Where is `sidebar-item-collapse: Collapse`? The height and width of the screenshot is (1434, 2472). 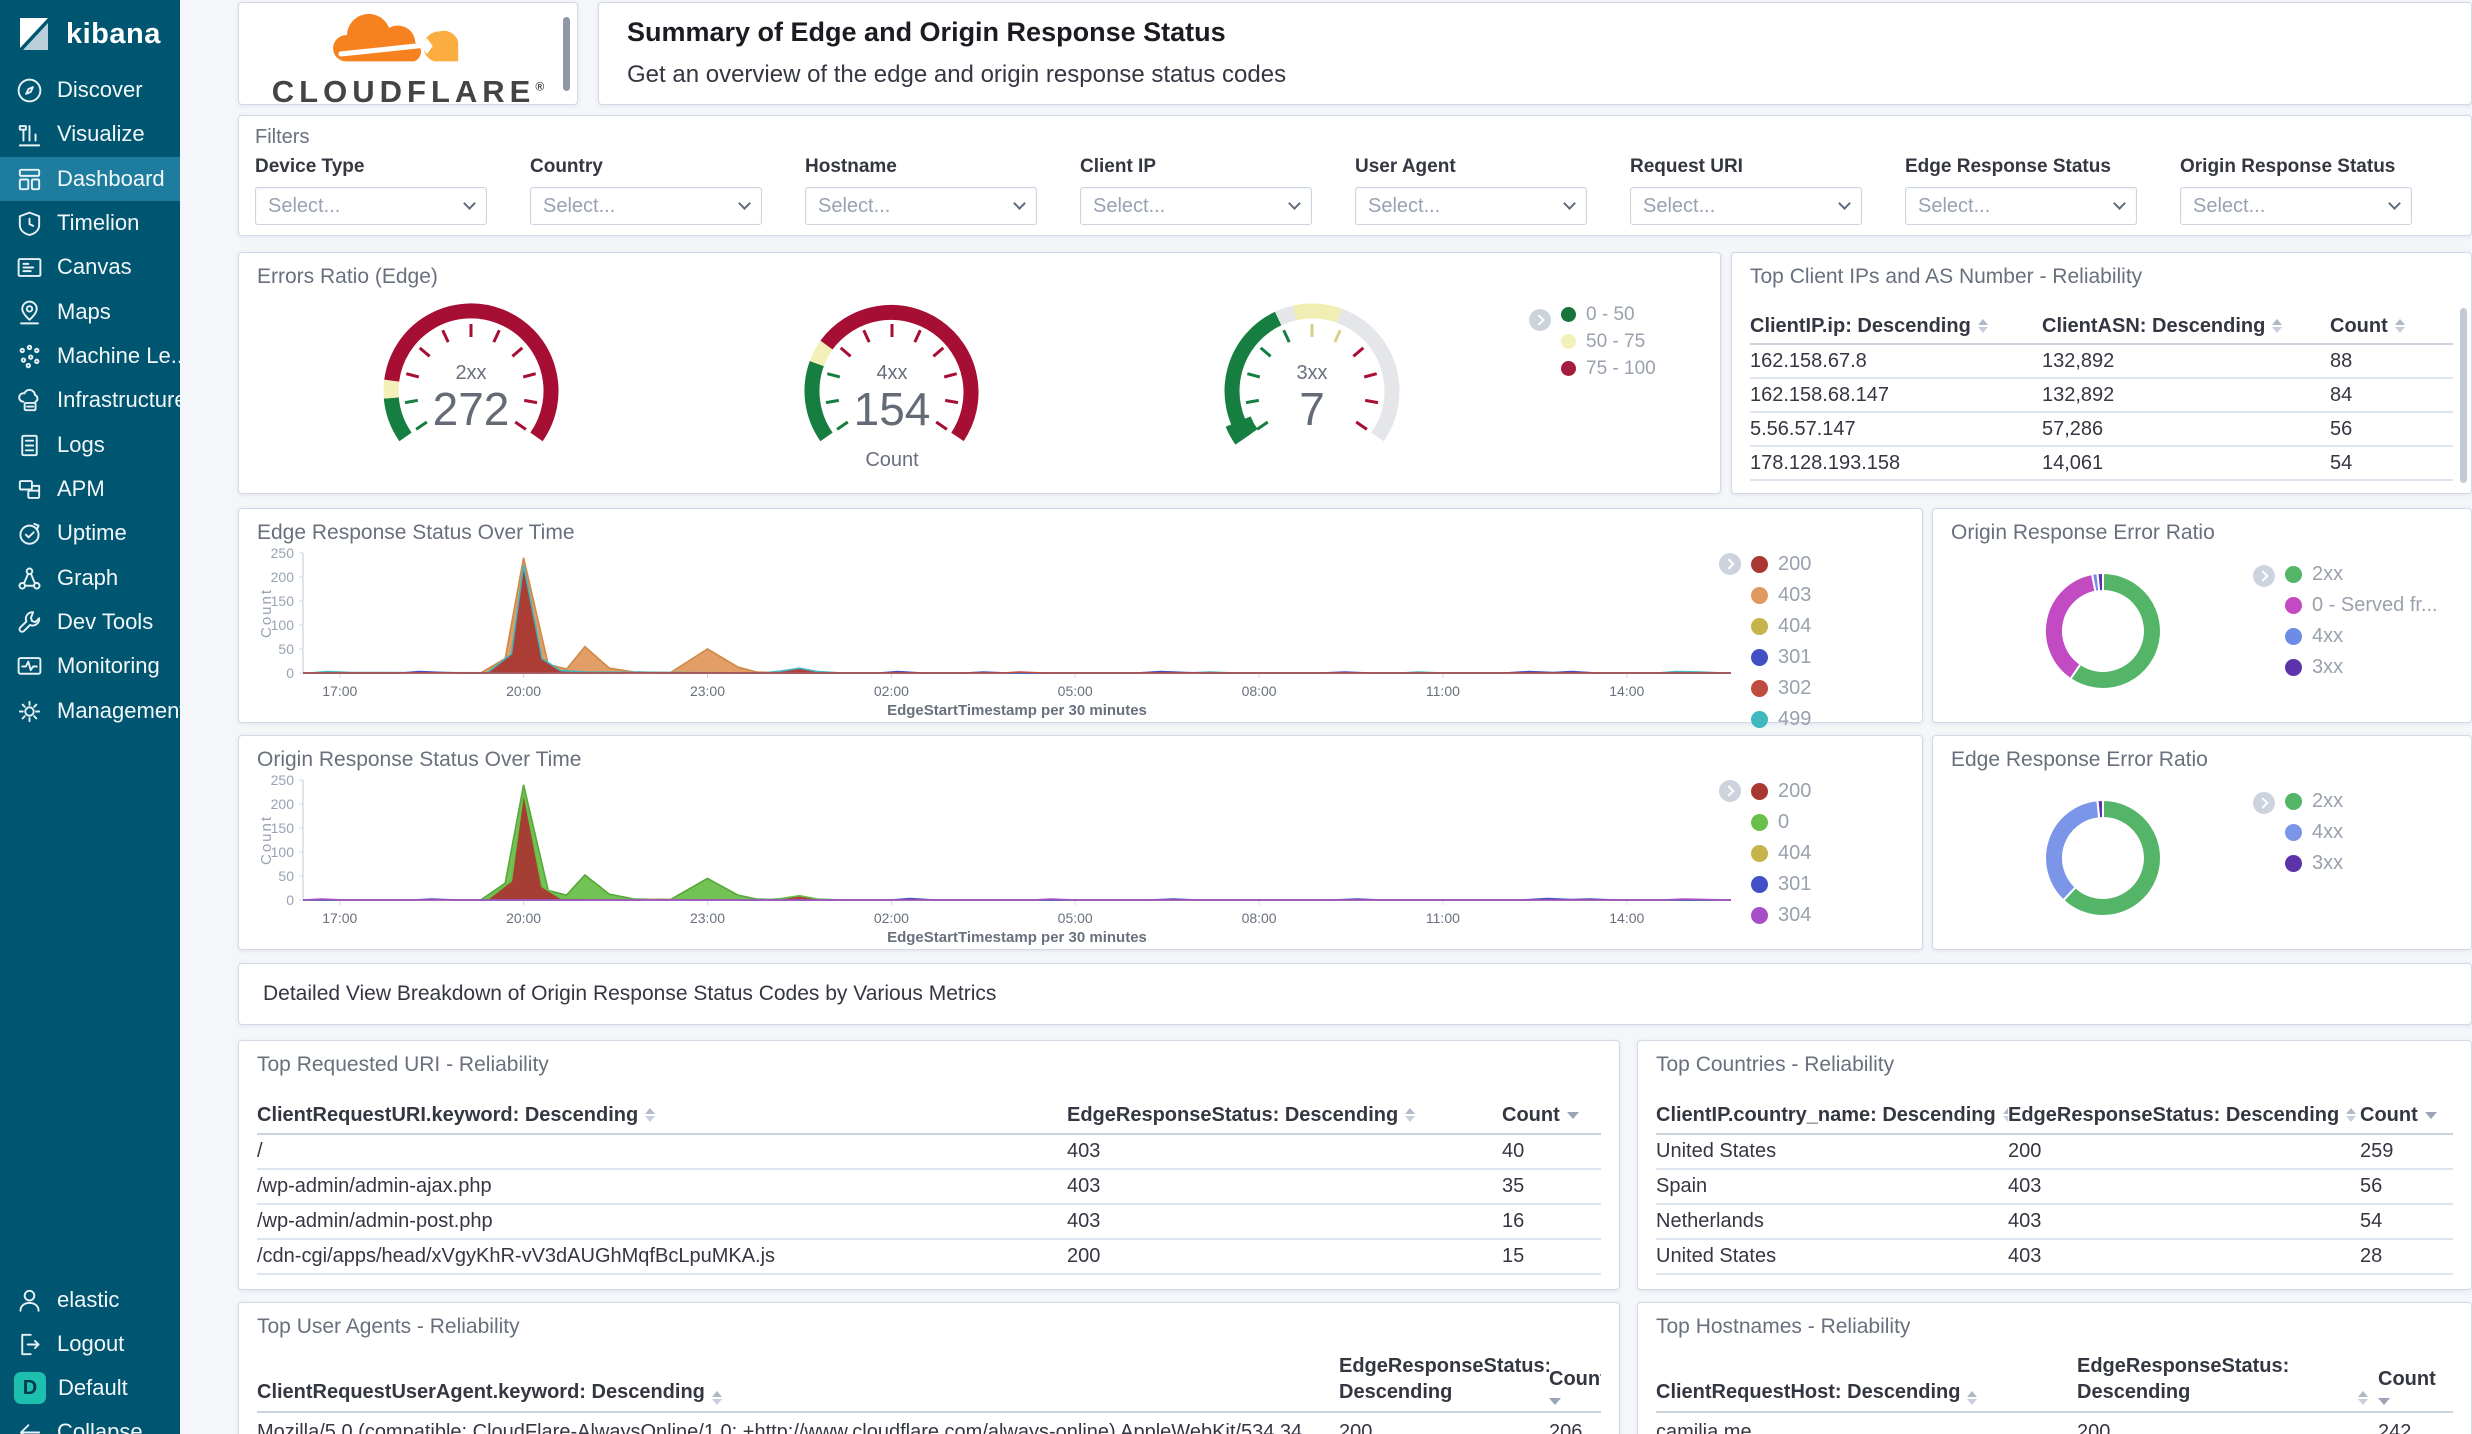
sidebar-item-collapse: Collapse is located at coordinates (90, 1422).